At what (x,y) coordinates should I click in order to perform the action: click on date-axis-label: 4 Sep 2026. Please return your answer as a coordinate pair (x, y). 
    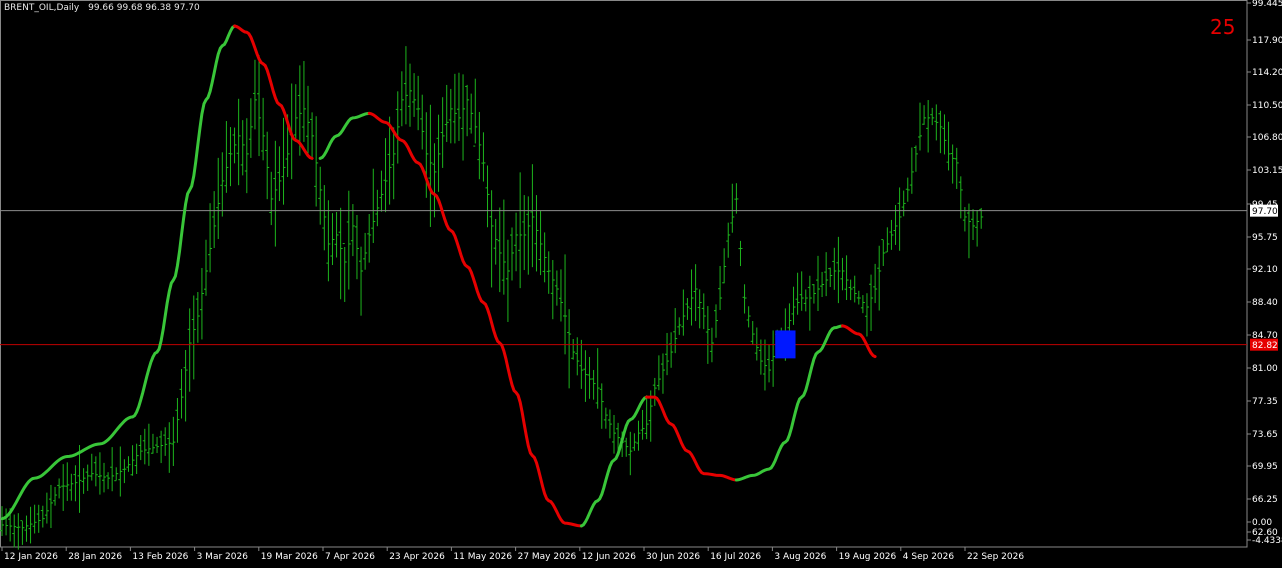
    Looking at the image, I should click on (929, 557).